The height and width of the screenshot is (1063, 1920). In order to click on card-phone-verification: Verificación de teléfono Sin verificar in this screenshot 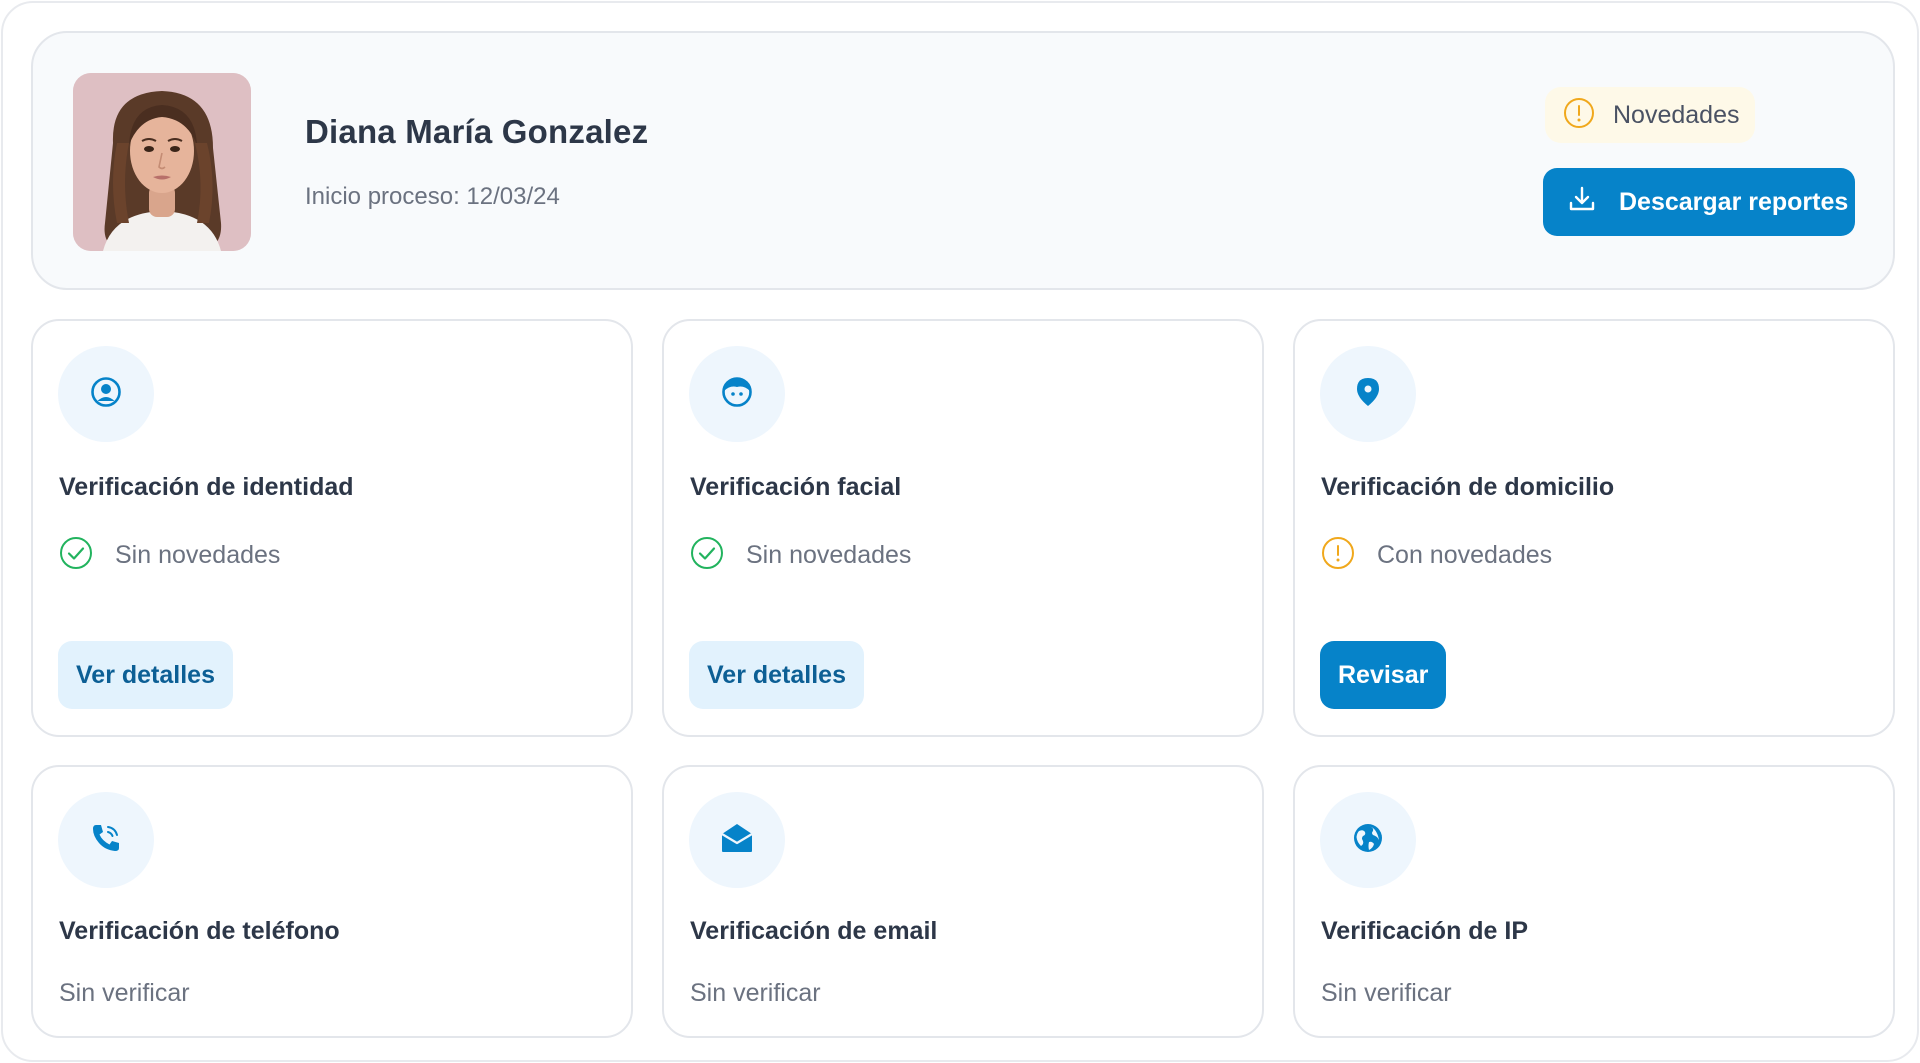, I will do `click(332, 901)`.